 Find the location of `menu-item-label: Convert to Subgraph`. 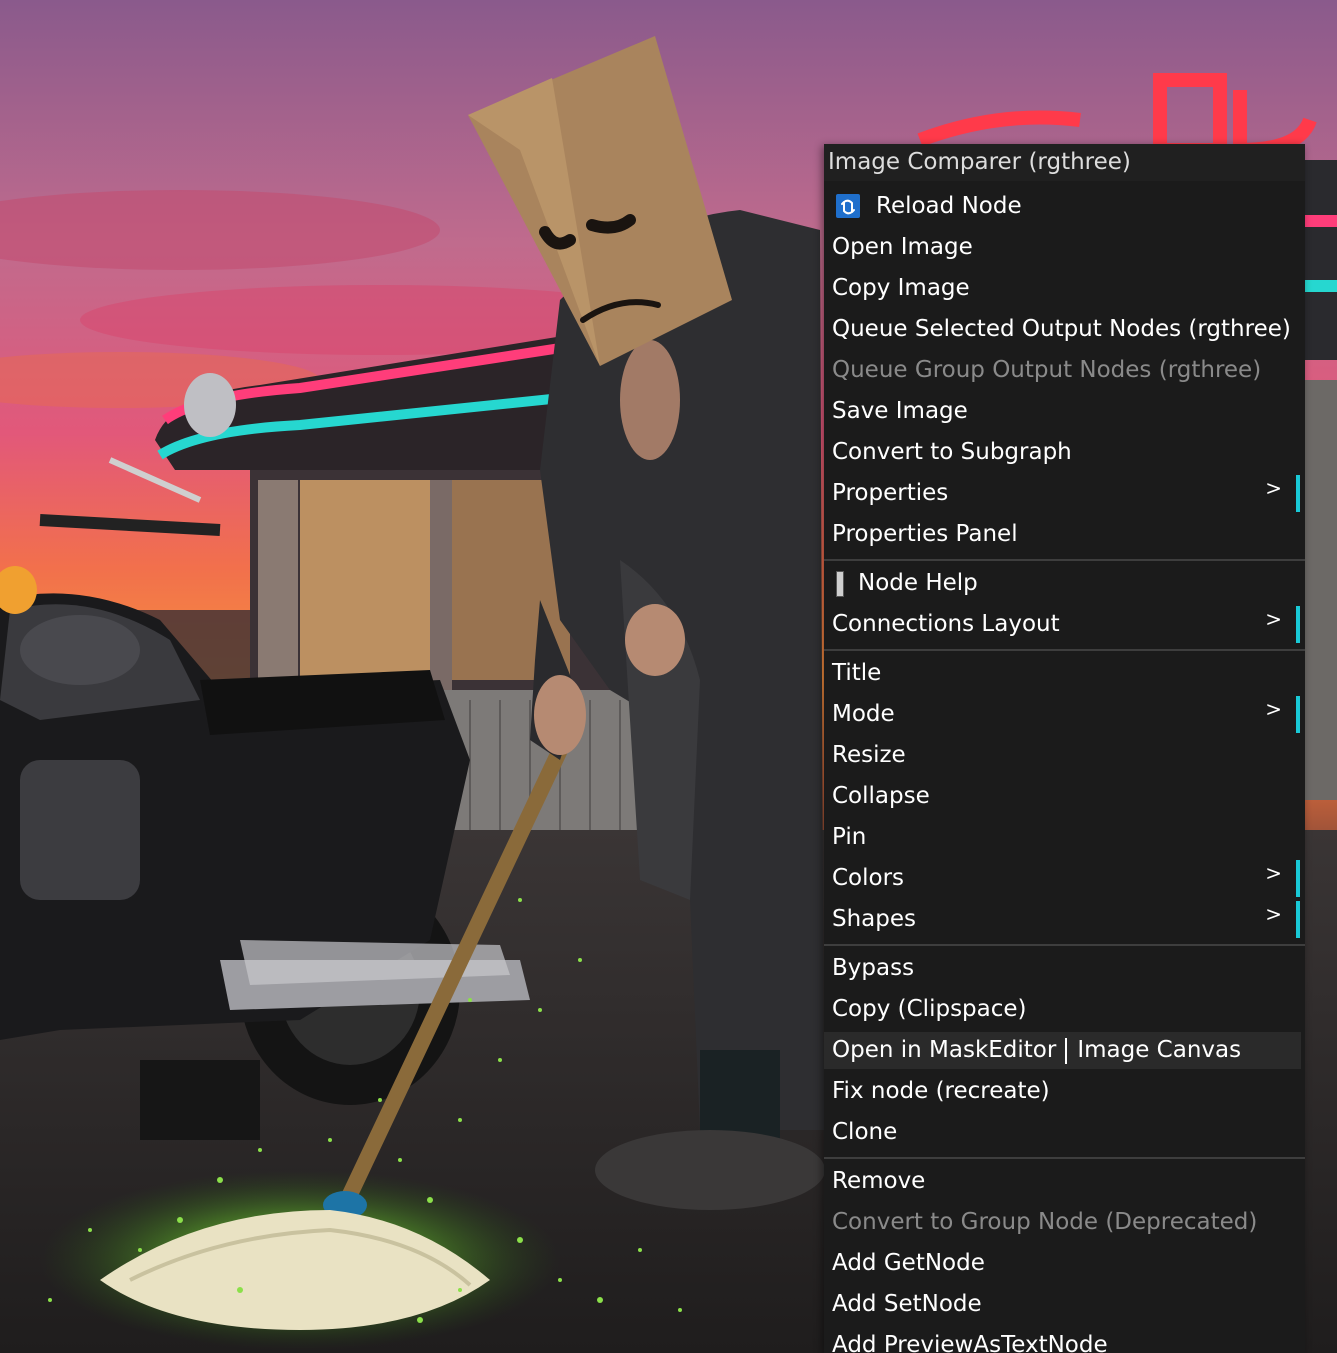

menu-item-label: Convert to Subgraph is located at coordinates (952, 452).